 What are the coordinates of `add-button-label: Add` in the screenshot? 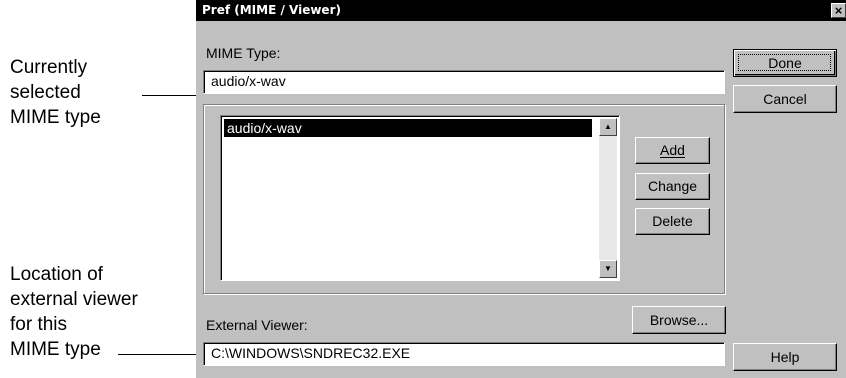 It's located at (672, 150).